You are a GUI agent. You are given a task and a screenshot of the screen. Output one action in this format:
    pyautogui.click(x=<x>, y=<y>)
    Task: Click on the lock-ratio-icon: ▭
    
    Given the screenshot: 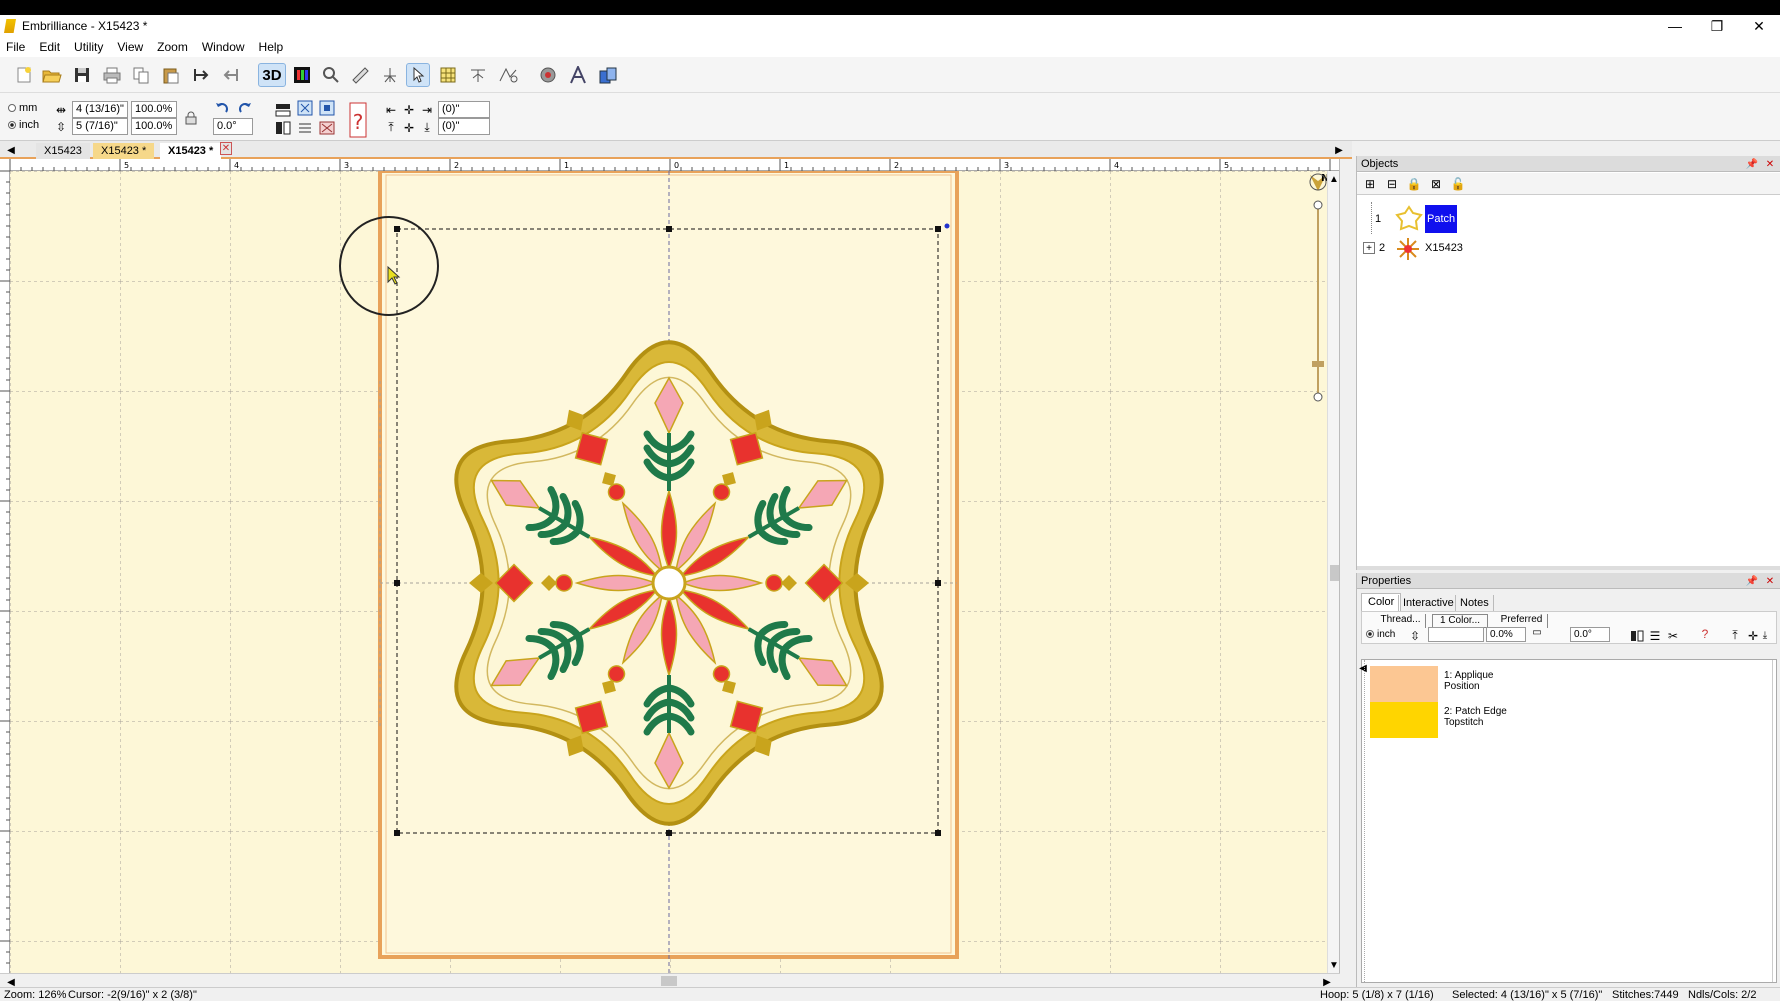 What is the action you would take?
    pyautogui.click(x=1537, y=632)
    